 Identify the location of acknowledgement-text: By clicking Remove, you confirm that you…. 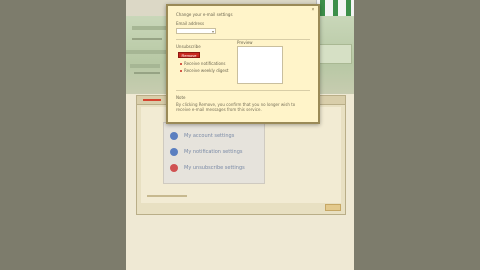
(236, 107).